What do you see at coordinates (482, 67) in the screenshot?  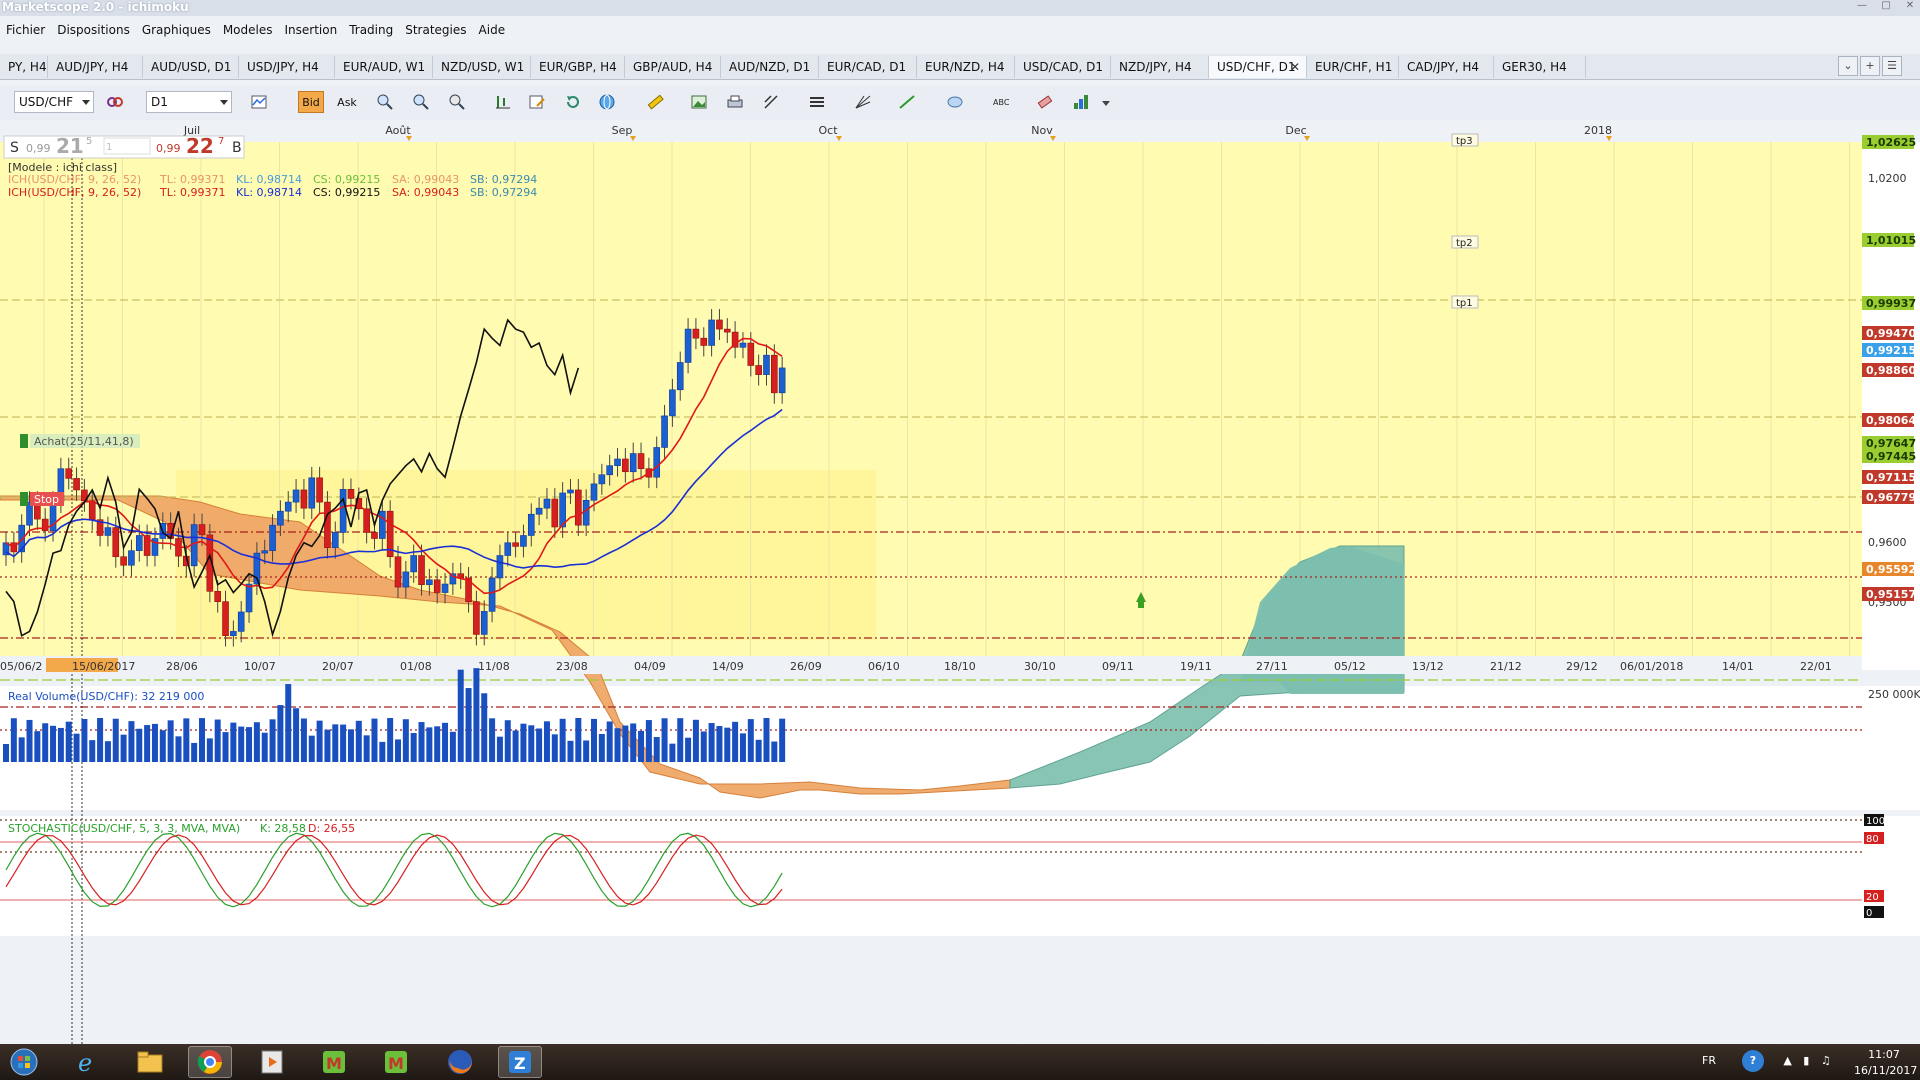 I see `tab-nzd-usd-w1: NZD/USD, W1` at bounding box center [482, 67].